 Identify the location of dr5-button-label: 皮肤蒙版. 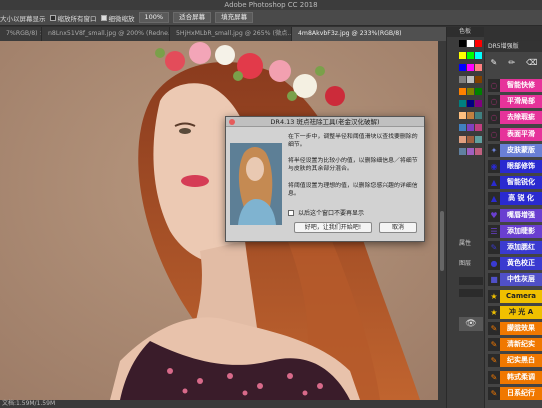
(521, 150).